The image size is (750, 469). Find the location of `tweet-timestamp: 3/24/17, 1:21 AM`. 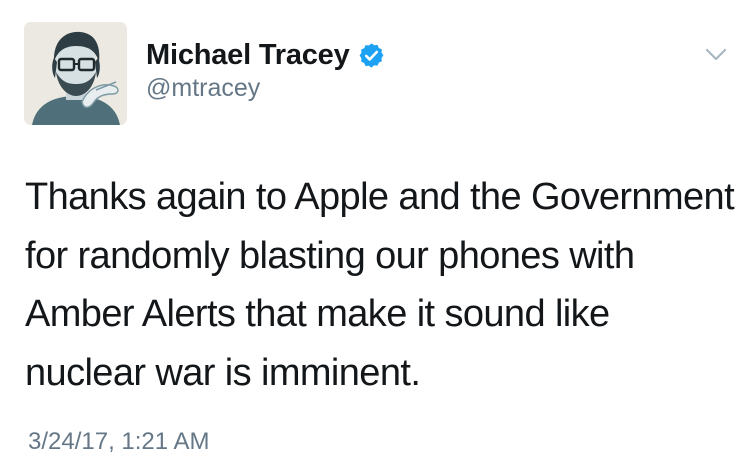

tweet-timestamp: 3/24/17, 1:21 AM is located at coordinates (118, 442).